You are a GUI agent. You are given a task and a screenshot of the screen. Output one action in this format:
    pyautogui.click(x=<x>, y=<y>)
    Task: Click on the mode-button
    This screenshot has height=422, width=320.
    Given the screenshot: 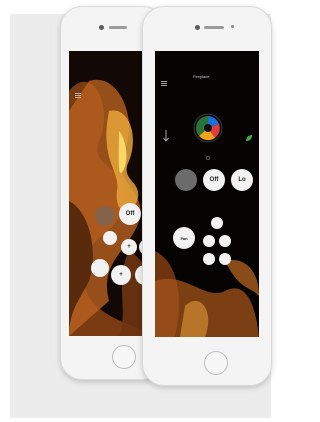 What is the action you would take?
    pyautogui.click(x=100, y=268)
    